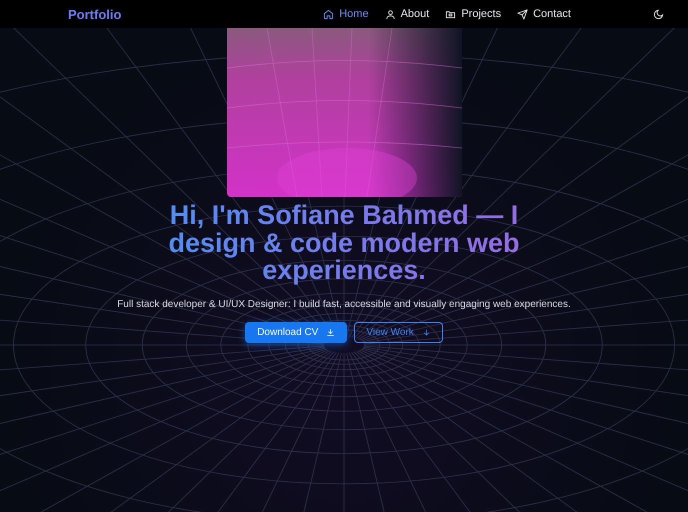 Image resolution: width=688 pixels, height=512 pixels. I want to click on nav-link: Home, so click(346, 14).